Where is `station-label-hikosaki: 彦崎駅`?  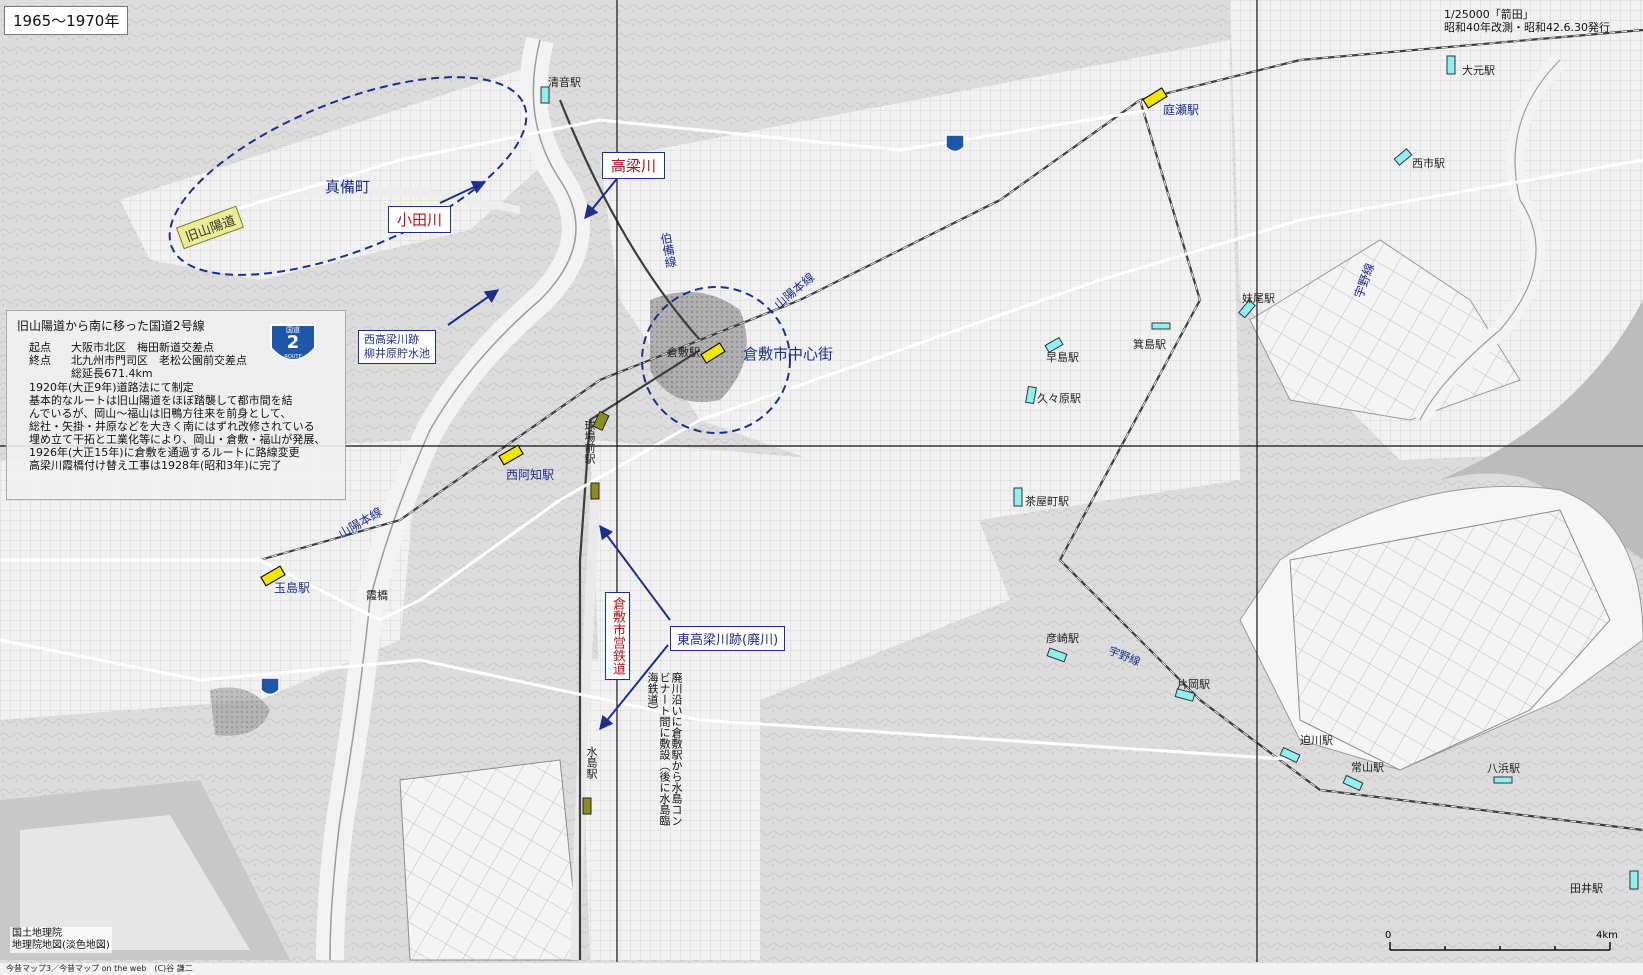
station-label-hikosaki: 彦崎駅 is located at coordinates (1062, 638).